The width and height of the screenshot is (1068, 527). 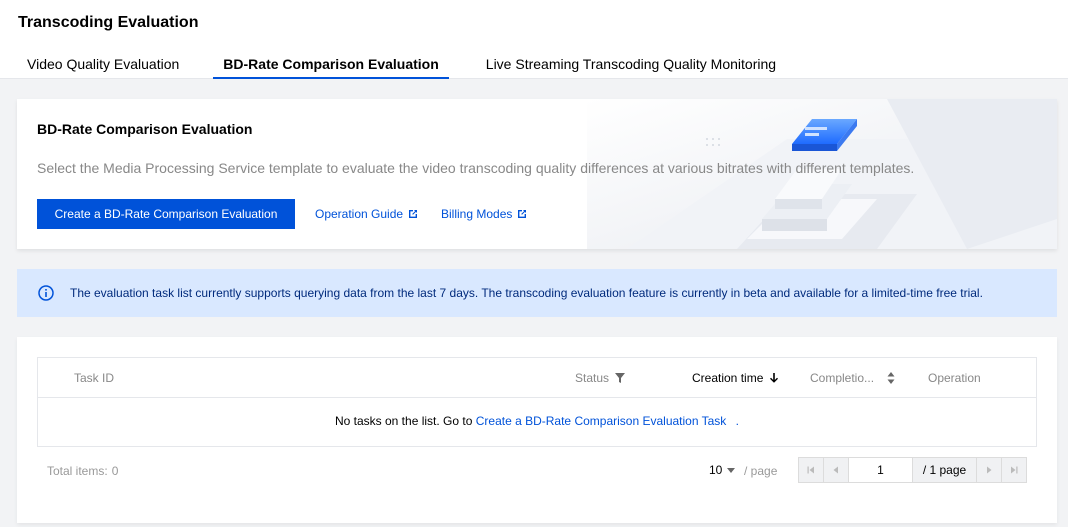 I want to click on empty-text: No tasks on the list. Go to, so click(x=403, y=421).